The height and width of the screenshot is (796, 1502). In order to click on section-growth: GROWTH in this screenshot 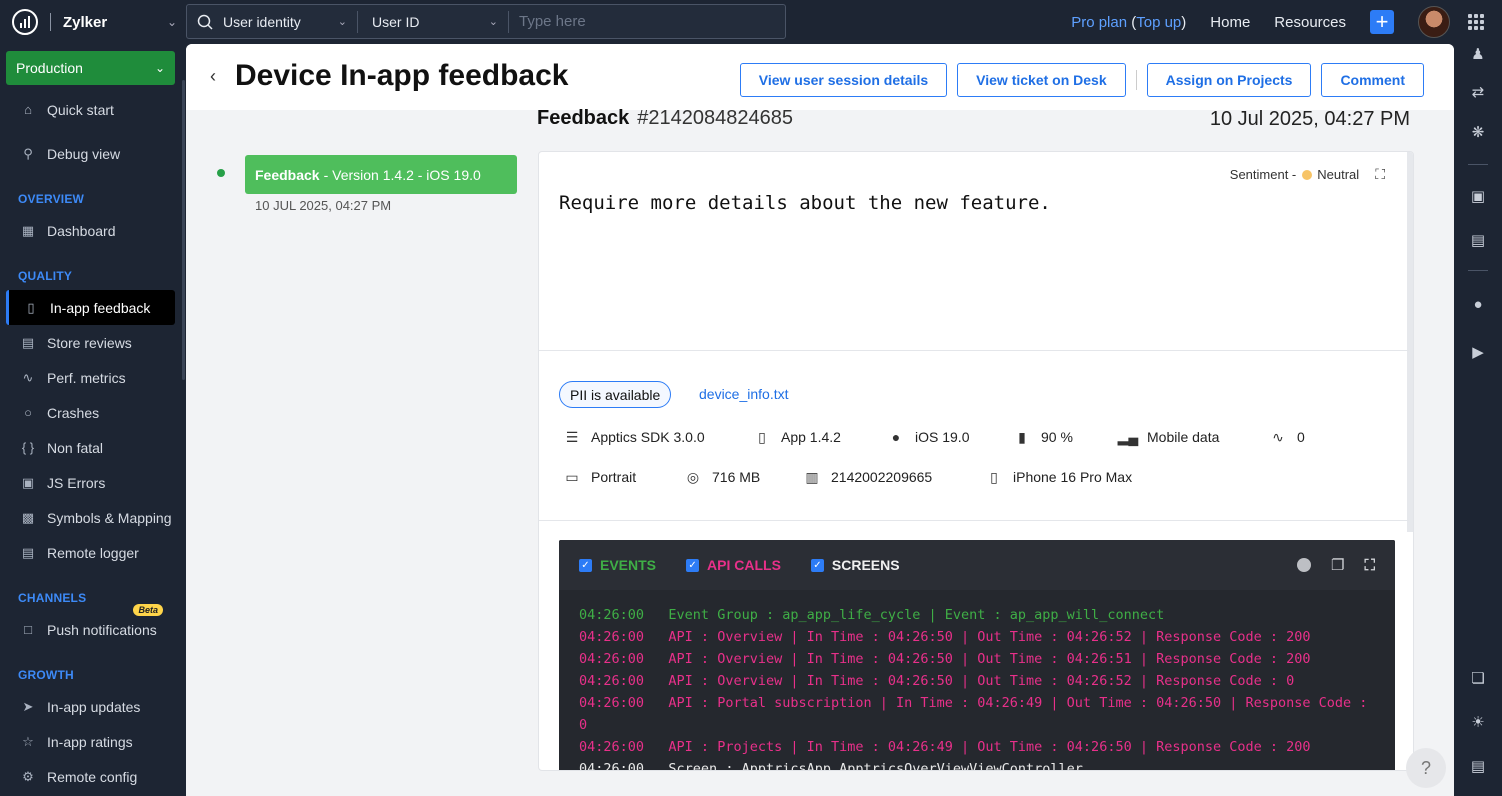, I will do `click(46, 675)`.